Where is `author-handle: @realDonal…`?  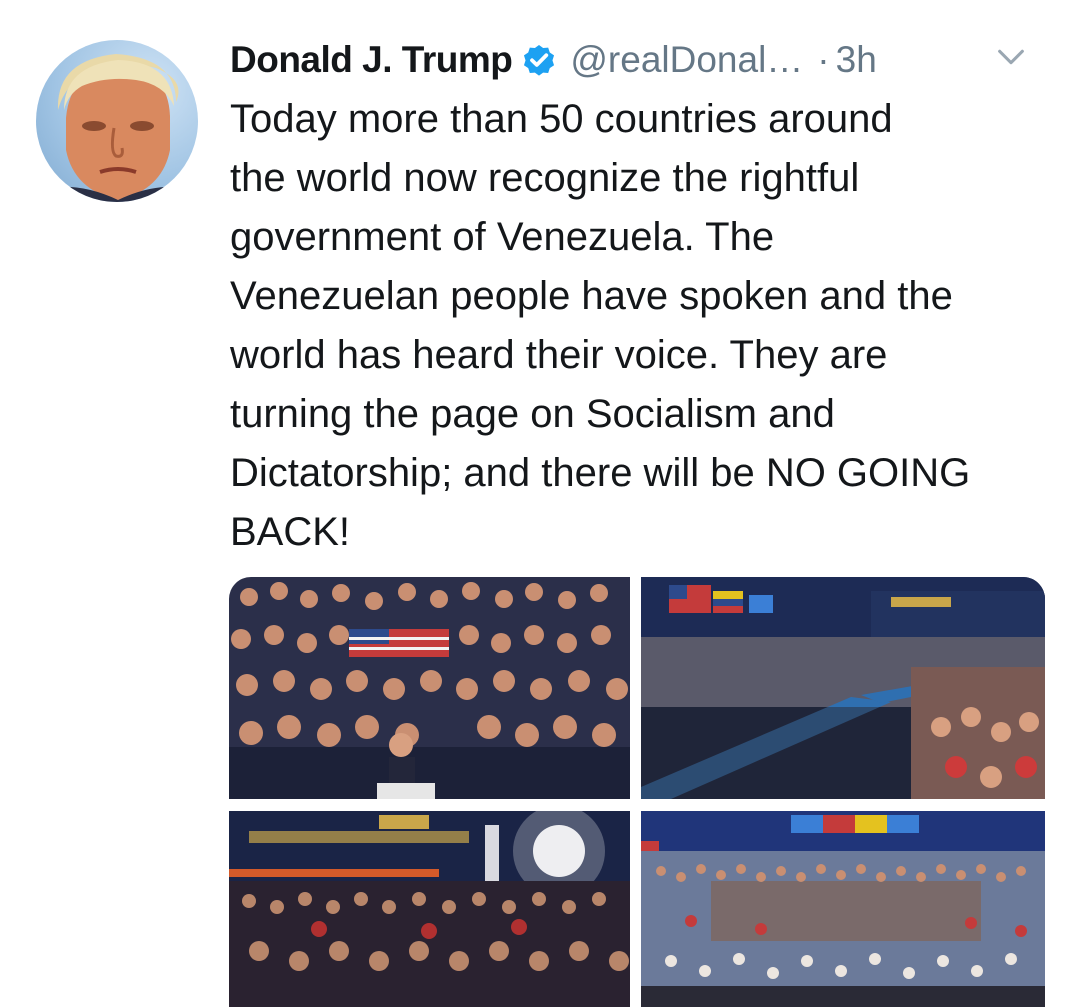
author-handle: @realDonal… is located at coordinates (686, 60).